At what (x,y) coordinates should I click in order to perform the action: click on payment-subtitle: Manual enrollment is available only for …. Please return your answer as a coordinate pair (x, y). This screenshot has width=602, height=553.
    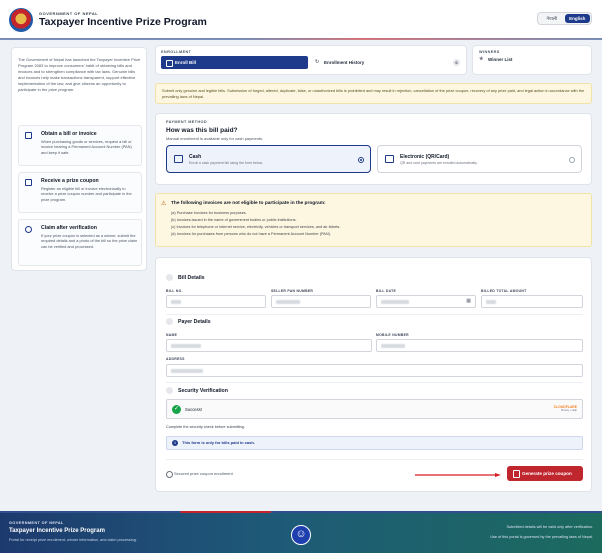
    Looking at the image, I should click on (215, 138).